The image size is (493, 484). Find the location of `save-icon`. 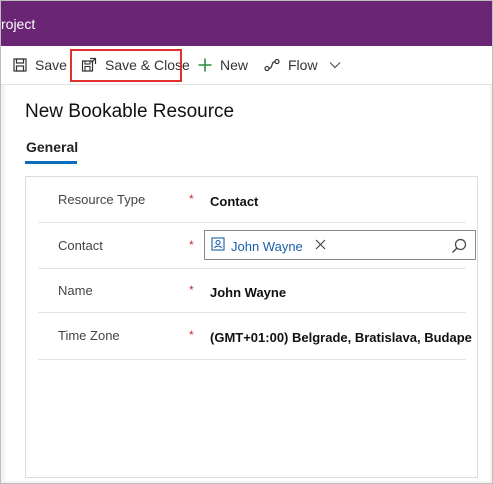

save-icon is located at coordinates (20, 65).